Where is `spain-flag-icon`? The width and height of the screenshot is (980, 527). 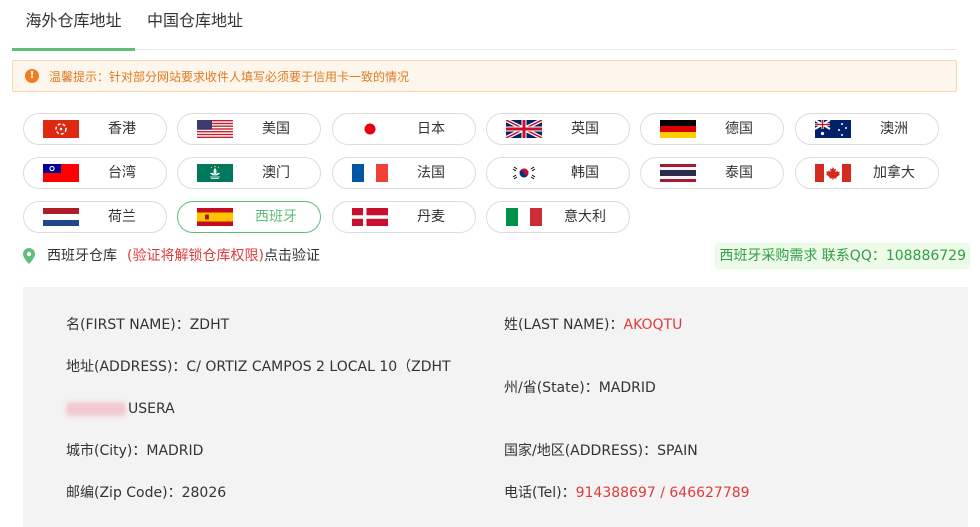
spain-flag-icon is located at coordinates (215, 217).